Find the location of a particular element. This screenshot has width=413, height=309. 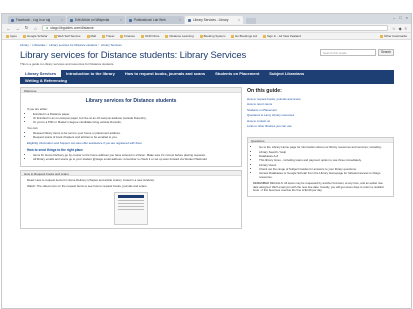

bookmark-label: Mail is located at coordinates (93, 36).